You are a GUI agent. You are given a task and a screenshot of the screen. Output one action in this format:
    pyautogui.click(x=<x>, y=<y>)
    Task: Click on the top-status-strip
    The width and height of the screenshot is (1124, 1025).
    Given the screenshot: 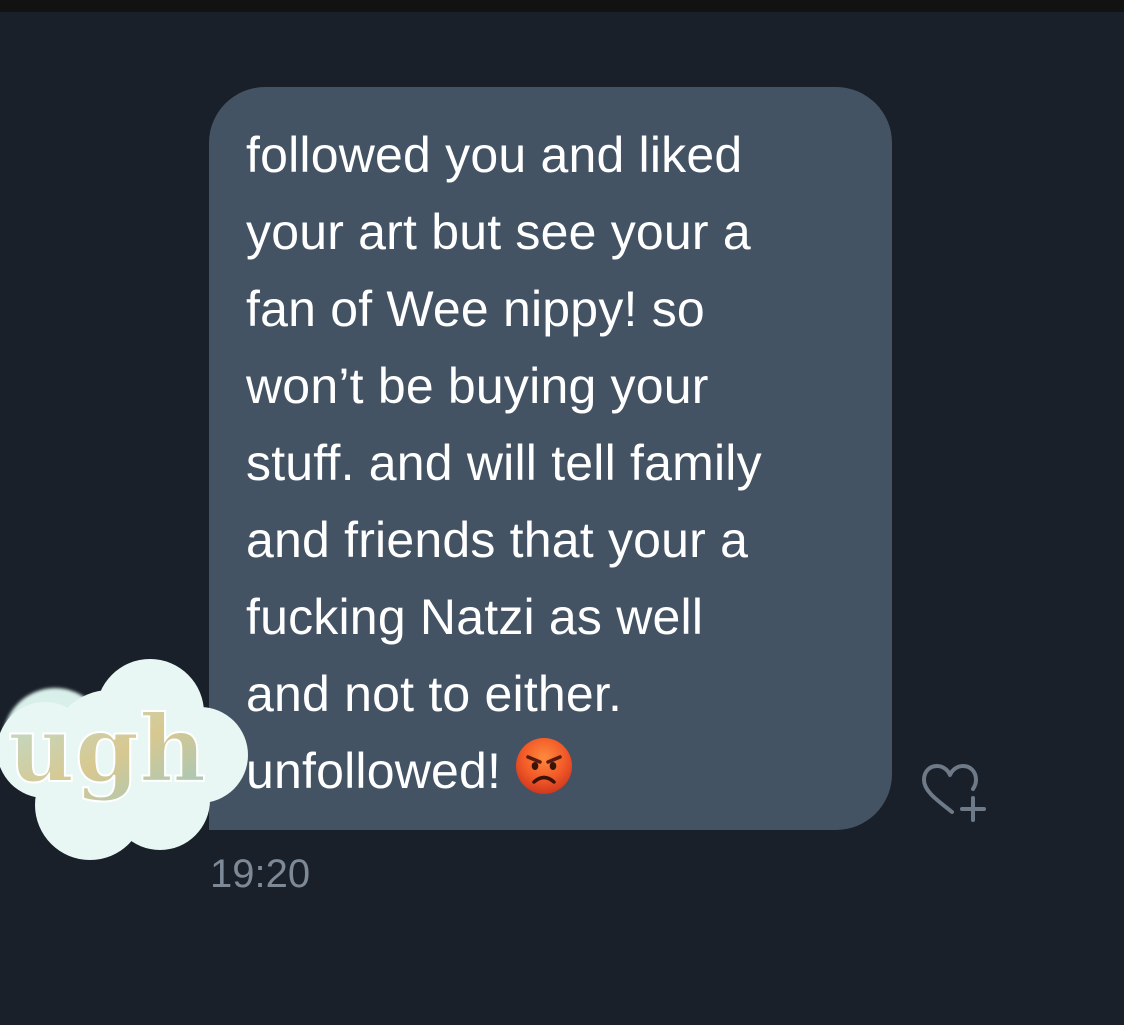 What is the action you would take?
    pyautogui.click(x=562, y=6)
    